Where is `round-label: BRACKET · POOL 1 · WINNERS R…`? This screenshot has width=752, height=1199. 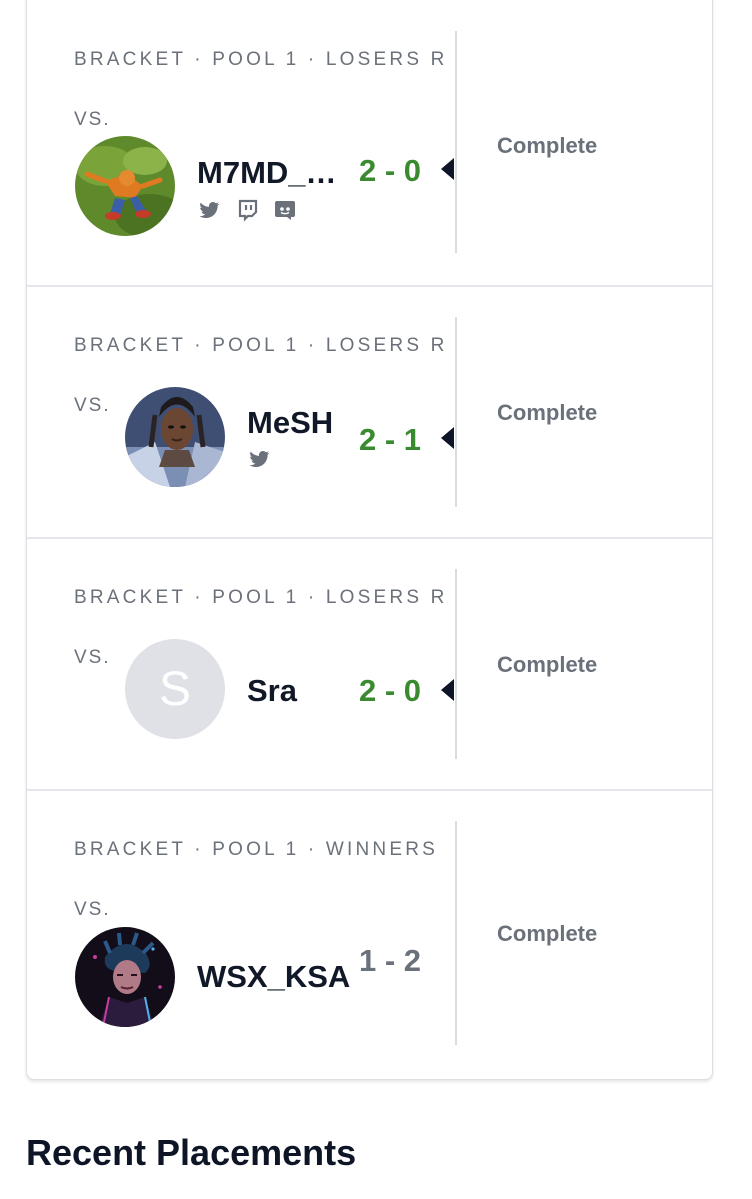
round-label: BRACKET · POOL 1 · WINNERS R… is located at coordinates (259, 849).